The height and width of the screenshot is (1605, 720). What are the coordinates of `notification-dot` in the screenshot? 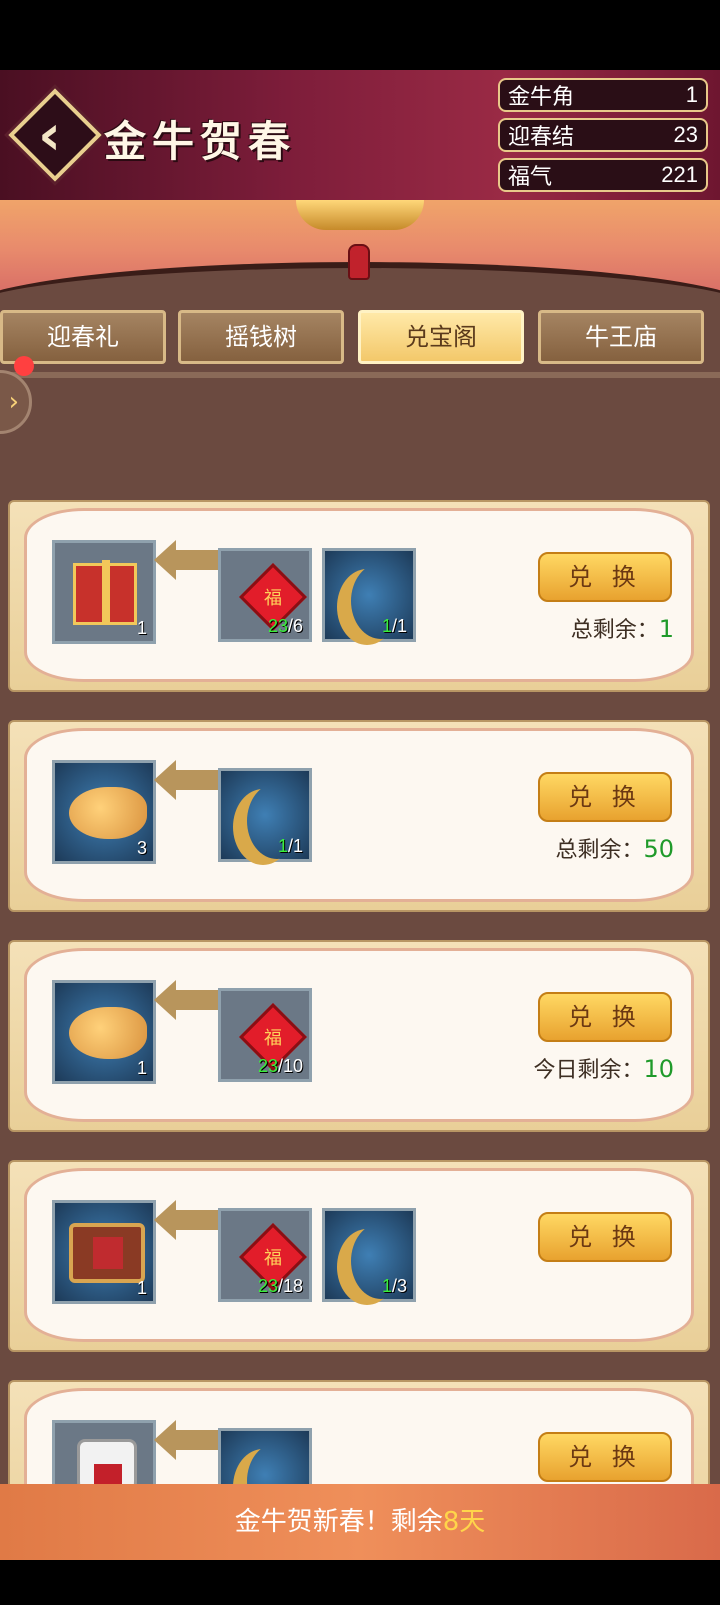 It's located at (24, 366).